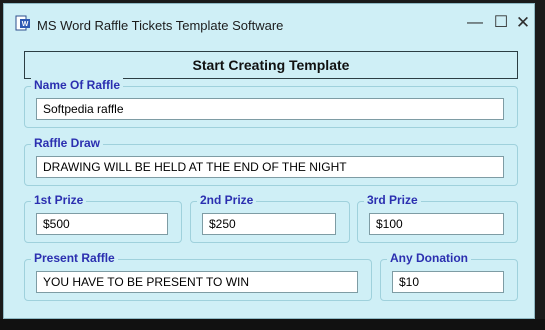 The height and width of the screenshot is (330, 545). I want to click on name-of-raffle-field: Softpedia raffle, so click(270, 109).